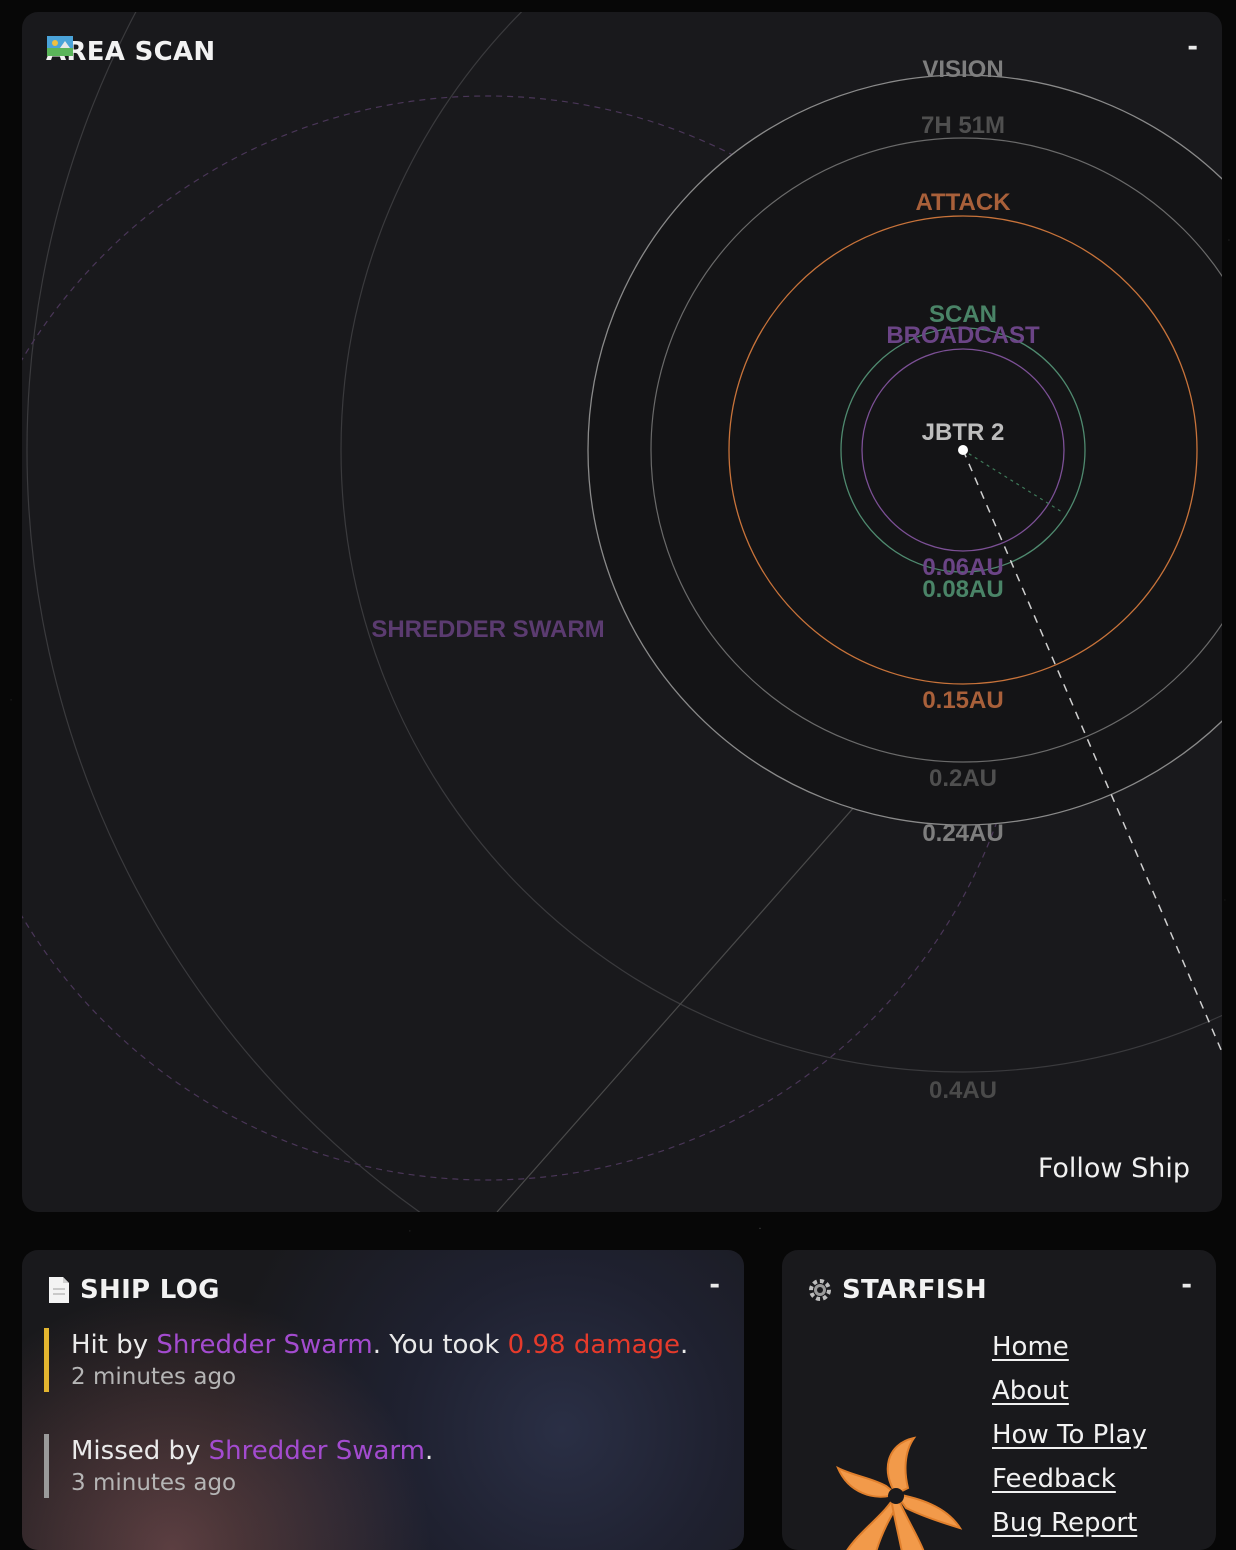 This screenshot has width=1236, height=1550. I want to click on starfish-header: STARFISH, so click(896, 1290).